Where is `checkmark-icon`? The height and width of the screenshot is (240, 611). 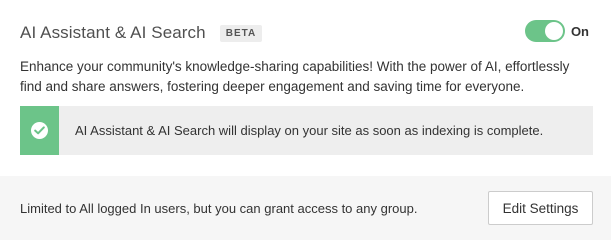 checkmark-icon is located at coordinates (39, 130).